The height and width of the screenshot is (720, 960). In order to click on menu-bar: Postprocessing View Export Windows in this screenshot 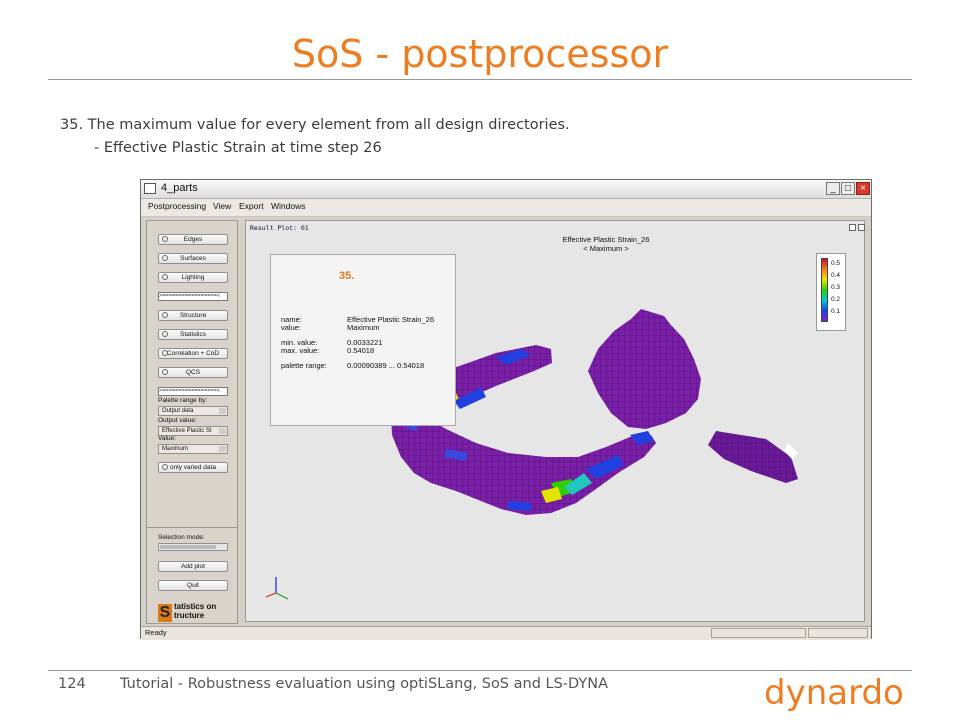, I will do `click(506, 208)`.